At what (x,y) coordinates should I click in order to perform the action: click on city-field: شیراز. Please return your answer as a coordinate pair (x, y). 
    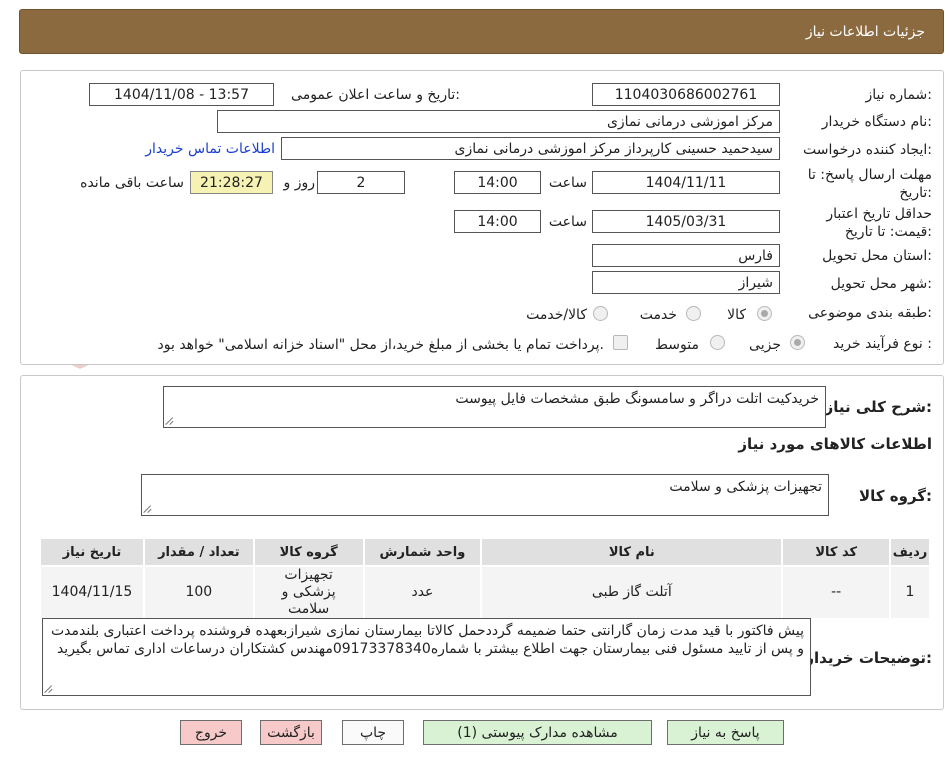
    Looking at the image, I should click on (686, 282).